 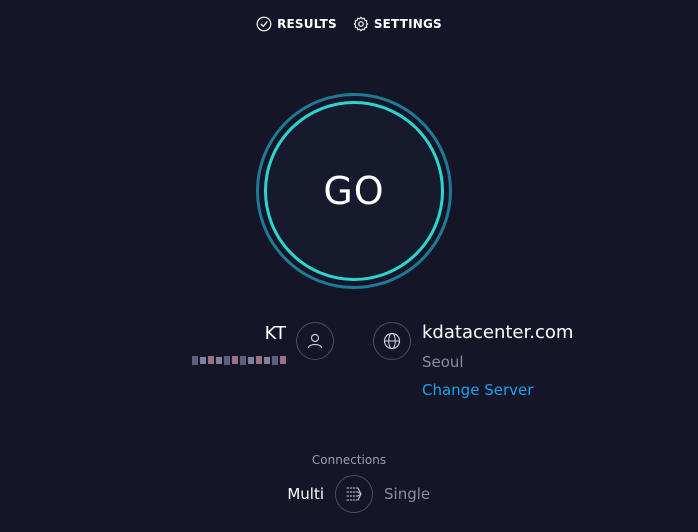 I want to click on connections-toggle, so click(x=354, y=494).